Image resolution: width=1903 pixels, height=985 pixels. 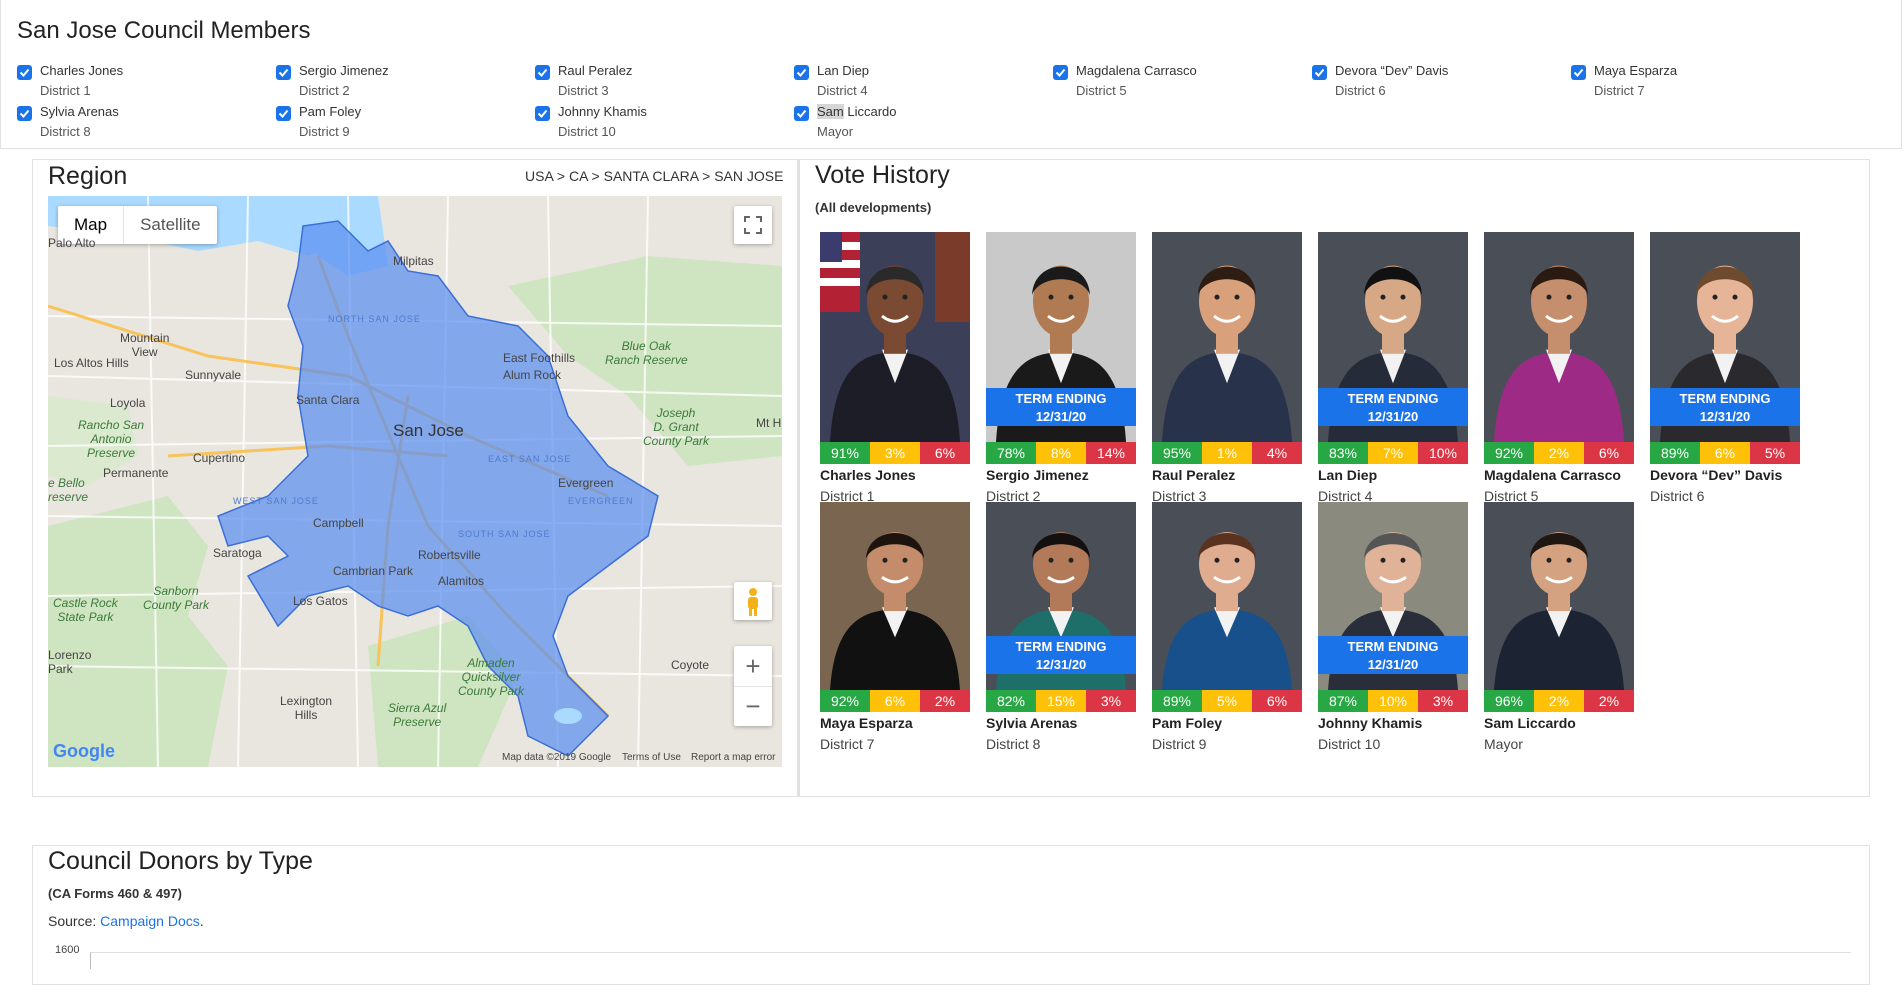 I want to click on member-name-label: Johnny Khamis, so click(x=602, y=111).